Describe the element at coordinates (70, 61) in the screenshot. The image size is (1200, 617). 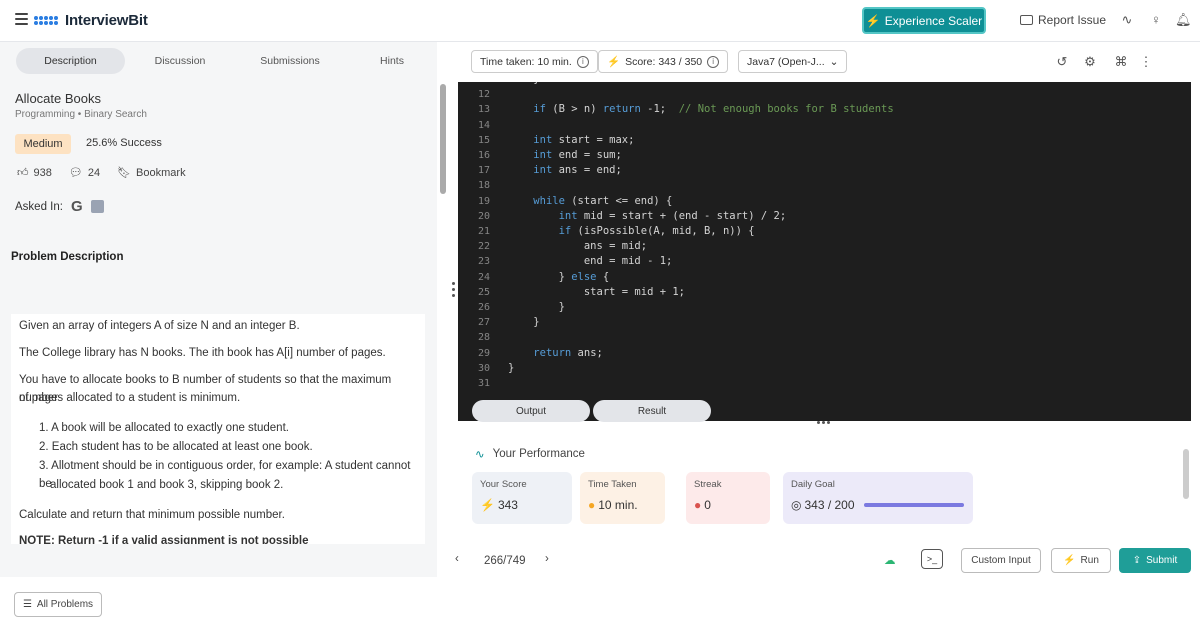
I see `tab-description: Description` at that location.